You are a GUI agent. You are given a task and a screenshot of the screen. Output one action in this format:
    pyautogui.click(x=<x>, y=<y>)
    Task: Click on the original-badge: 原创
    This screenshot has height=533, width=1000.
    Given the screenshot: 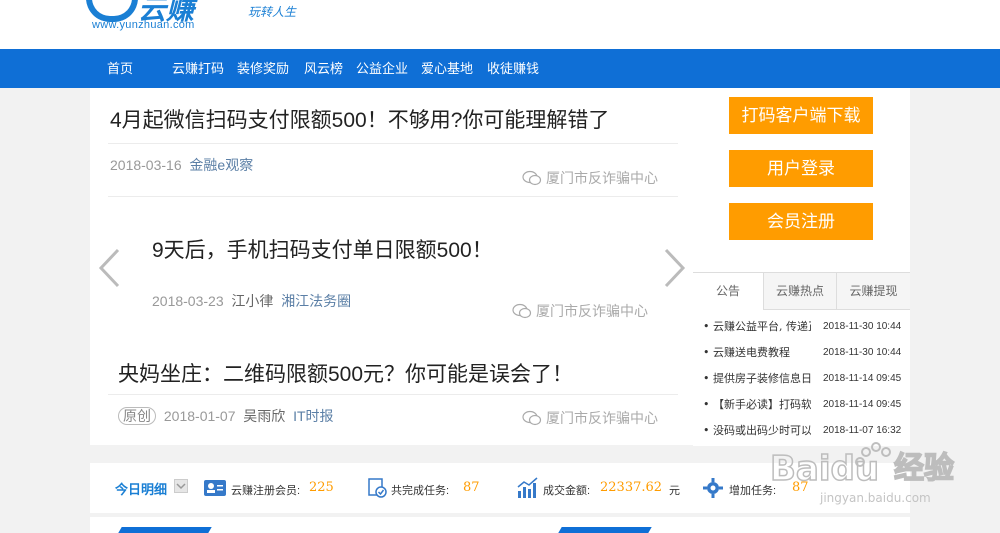 What is the action you would take?
    pyautogui.click(x=137, y=416)
    